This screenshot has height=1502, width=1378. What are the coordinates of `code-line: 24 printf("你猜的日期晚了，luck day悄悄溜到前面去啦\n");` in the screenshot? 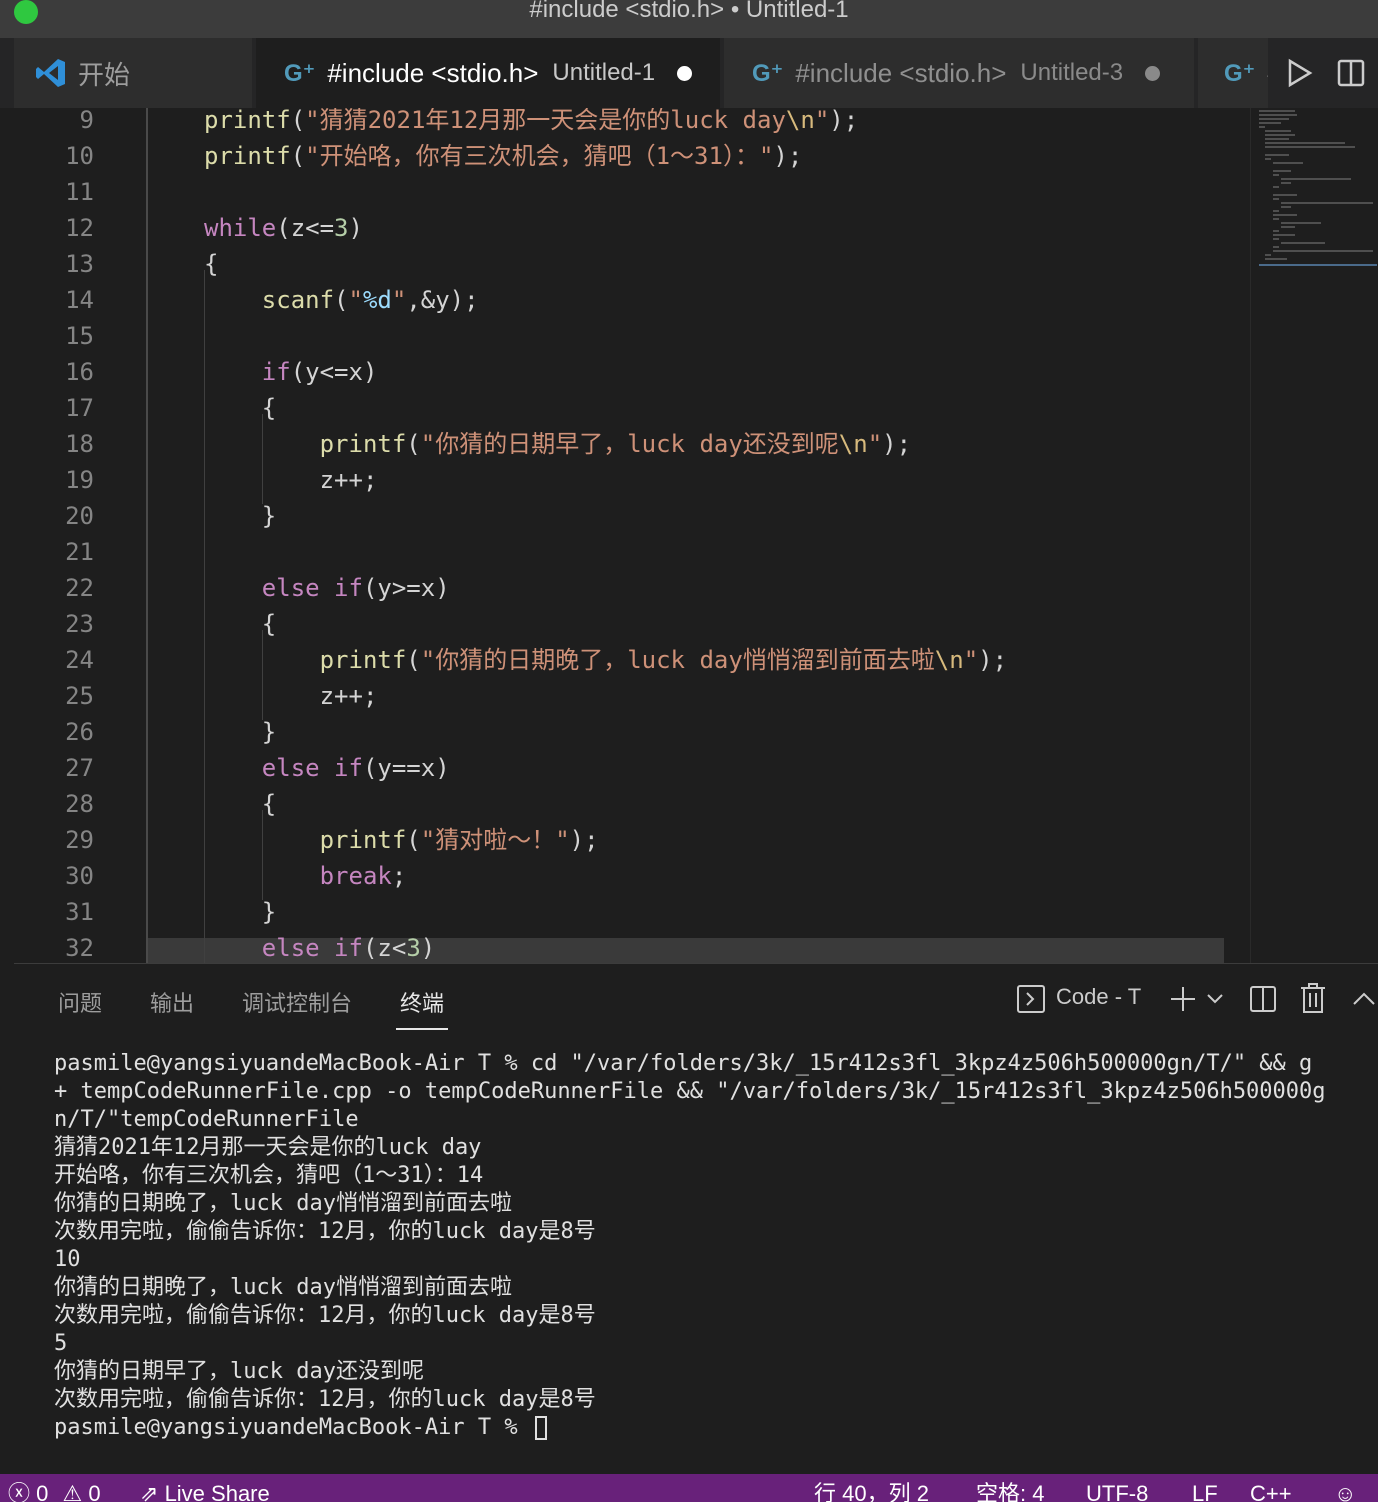 It's located at (632, 660).